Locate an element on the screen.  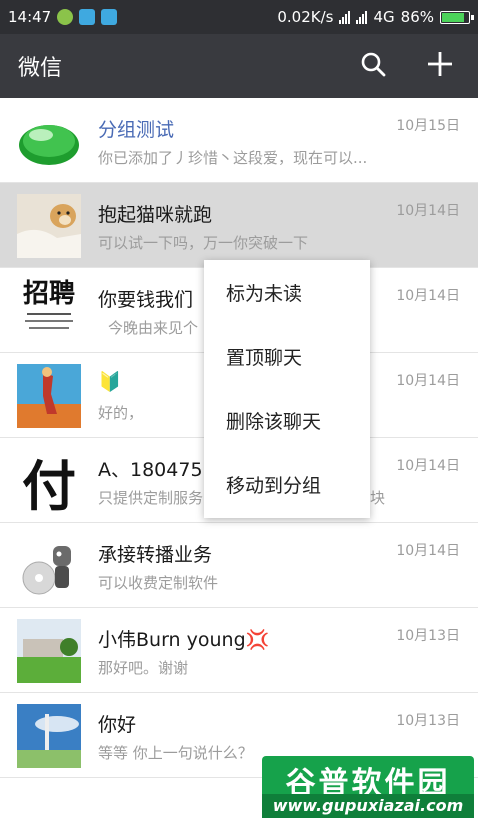
watermark-logo: 谷普软件园 www.gupuxiazai.com is located at coordinates (368, 787).